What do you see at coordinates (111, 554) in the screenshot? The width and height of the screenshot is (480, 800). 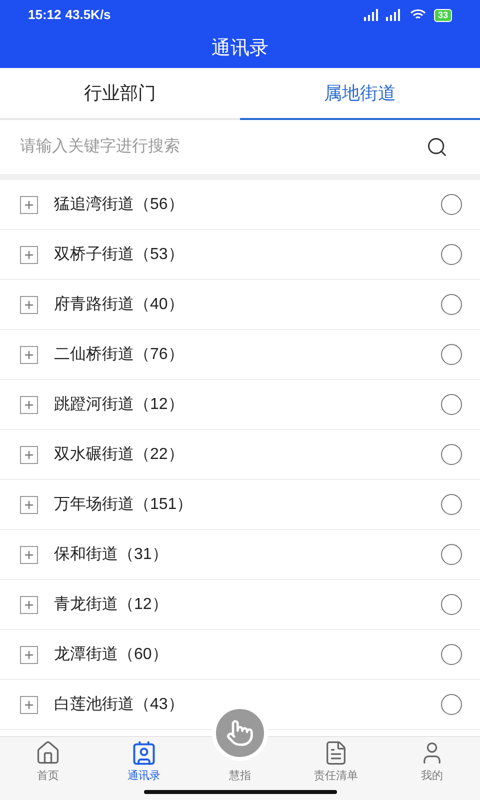 I see `street-name: 保和街道（31）` at bounding box center [111, 554].